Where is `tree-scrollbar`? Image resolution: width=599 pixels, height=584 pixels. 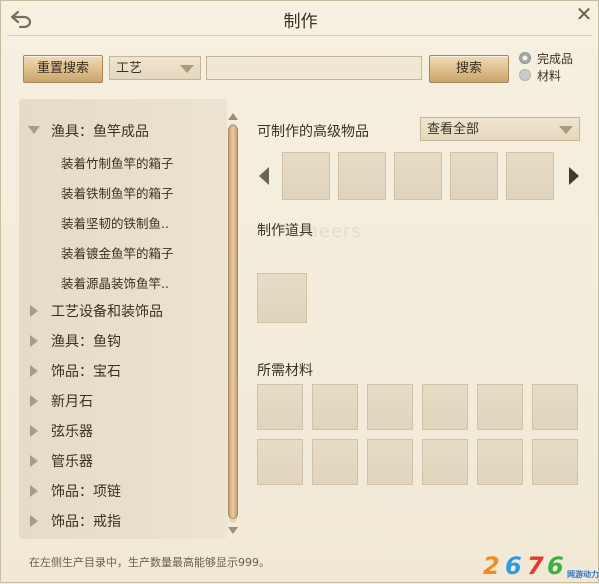
tree-scrollbar is located at coordinates (233, 323).